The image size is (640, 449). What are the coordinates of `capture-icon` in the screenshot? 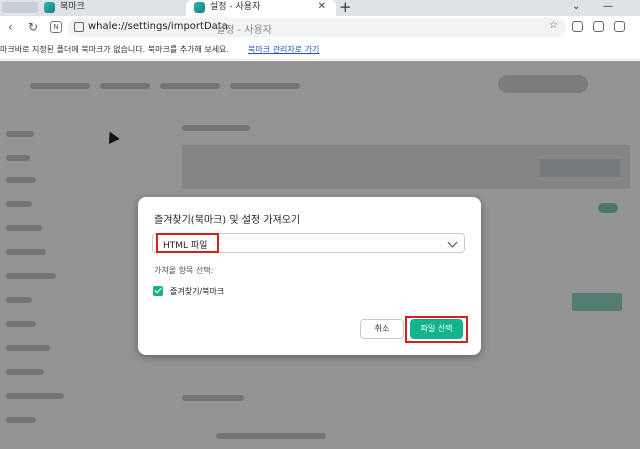 It's located at (598, 26).